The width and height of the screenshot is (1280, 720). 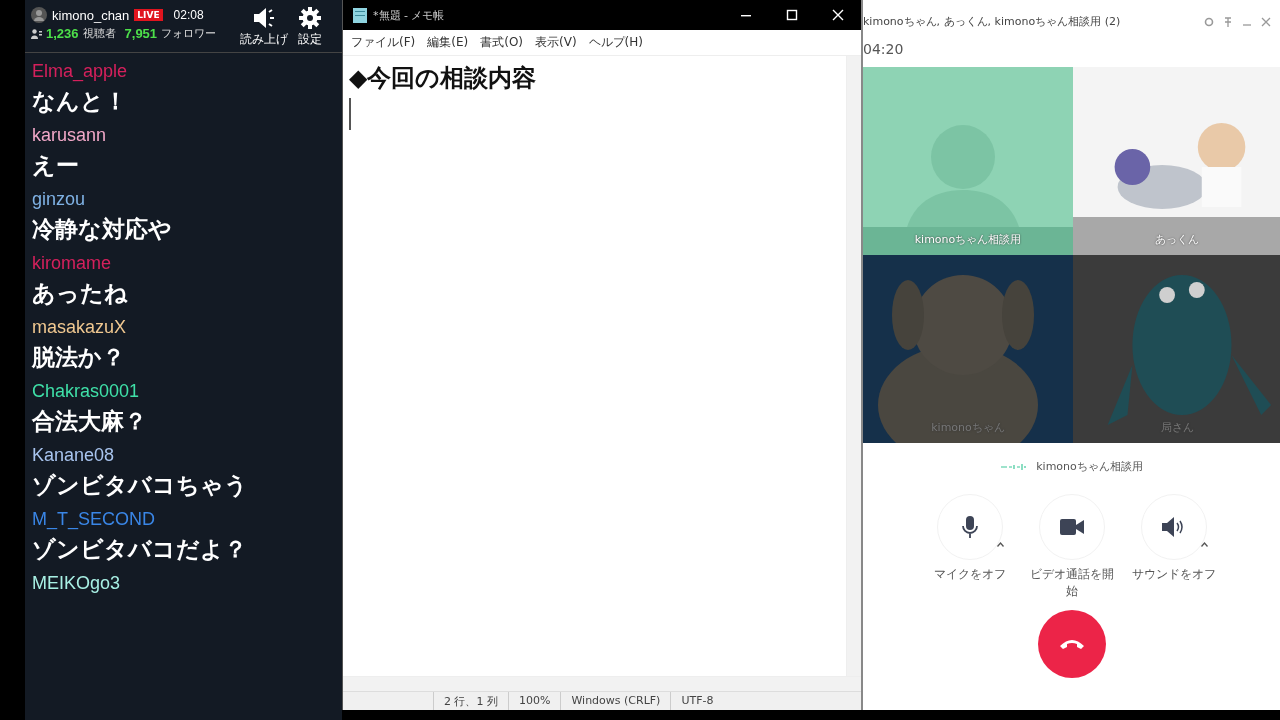 What do you see at coordinates (74, 455) in the screenshot?
I see `chat-username: Kanane08` at bounding box center [74, 455].